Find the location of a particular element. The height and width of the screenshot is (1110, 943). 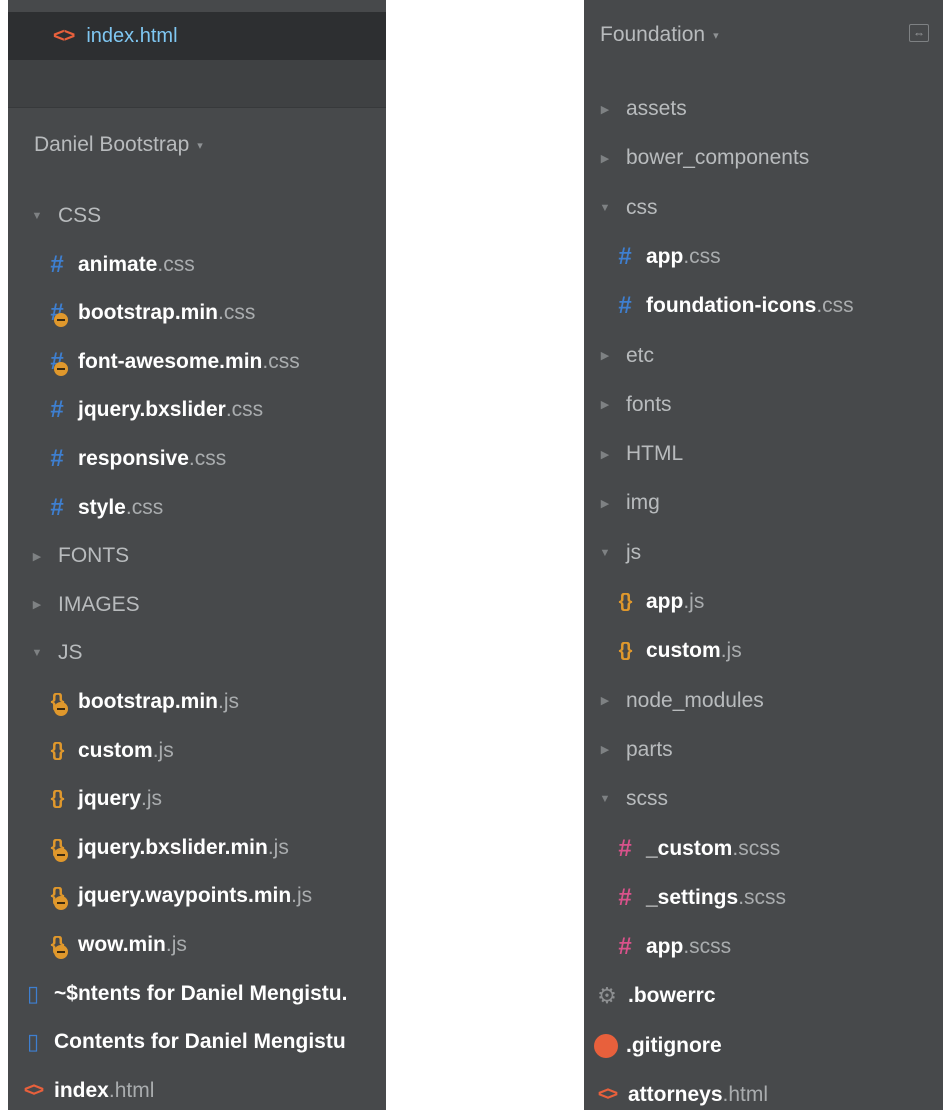

file-name: font-awesome.min.css is located at coordinates (189, 362).